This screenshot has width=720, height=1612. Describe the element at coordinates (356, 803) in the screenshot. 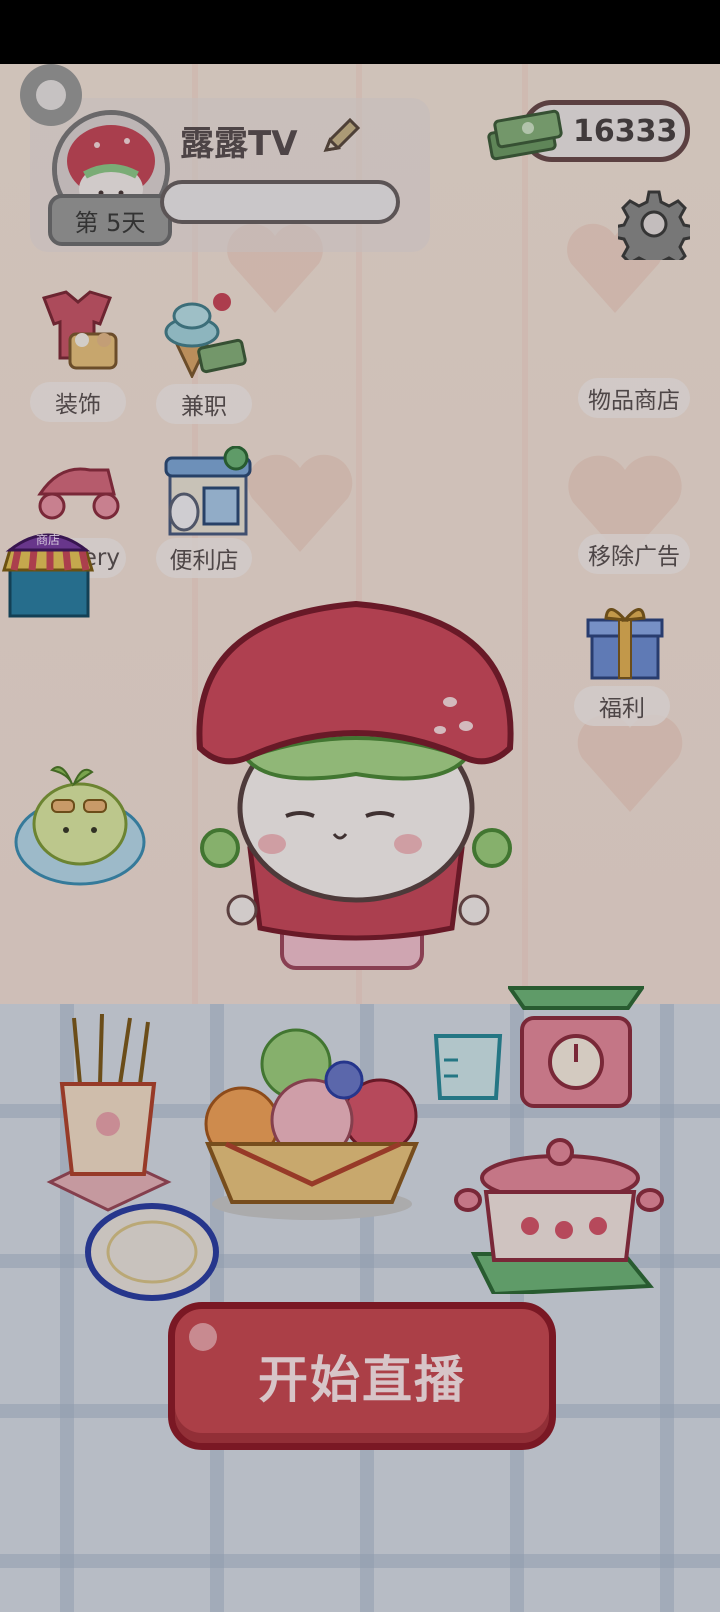

I see `strawberry-girl-character` at that location.